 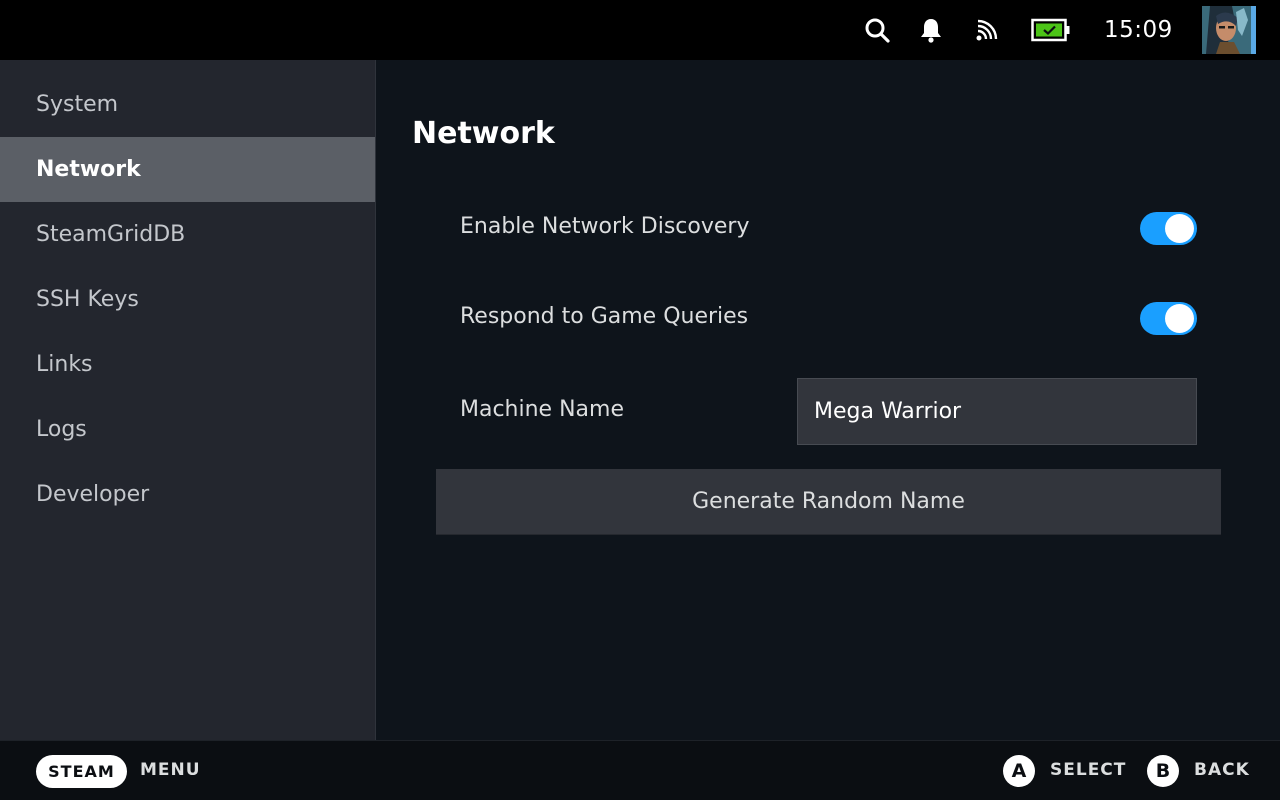 I want to click on sidebar-item-logs: Logs, so click(x=187, y=429).